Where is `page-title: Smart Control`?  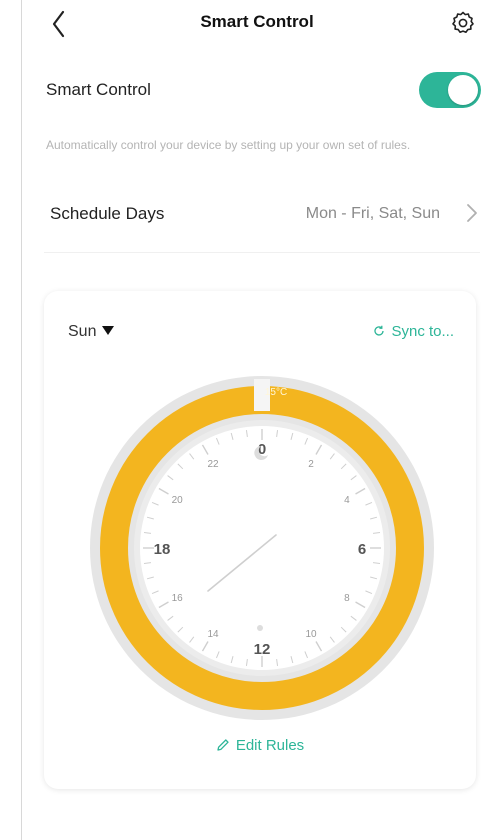
page-title: Smart Control is located at coordinates (257, 21).